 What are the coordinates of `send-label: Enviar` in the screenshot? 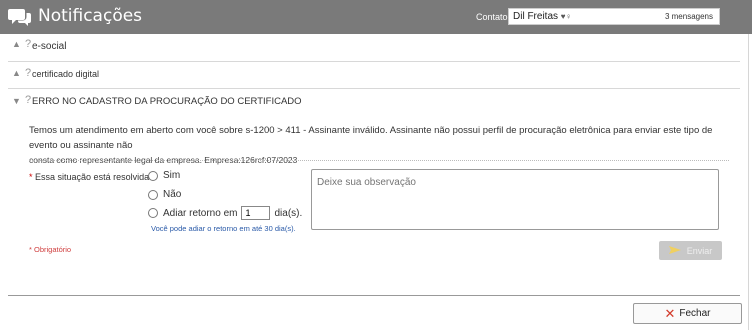 It's located at (699, 250).